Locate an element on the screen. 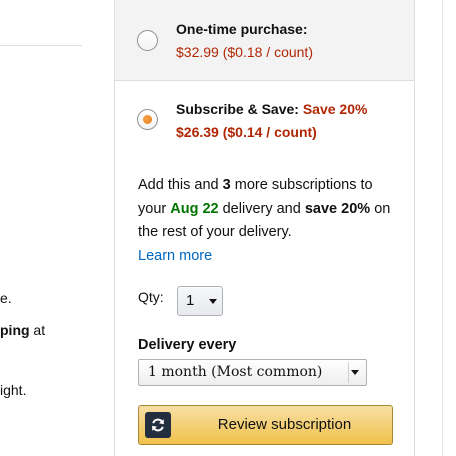 Image resolution: width=456 pixels, height=456 pixels. one-time-purchase-radio is located at coordinates (147, 40).